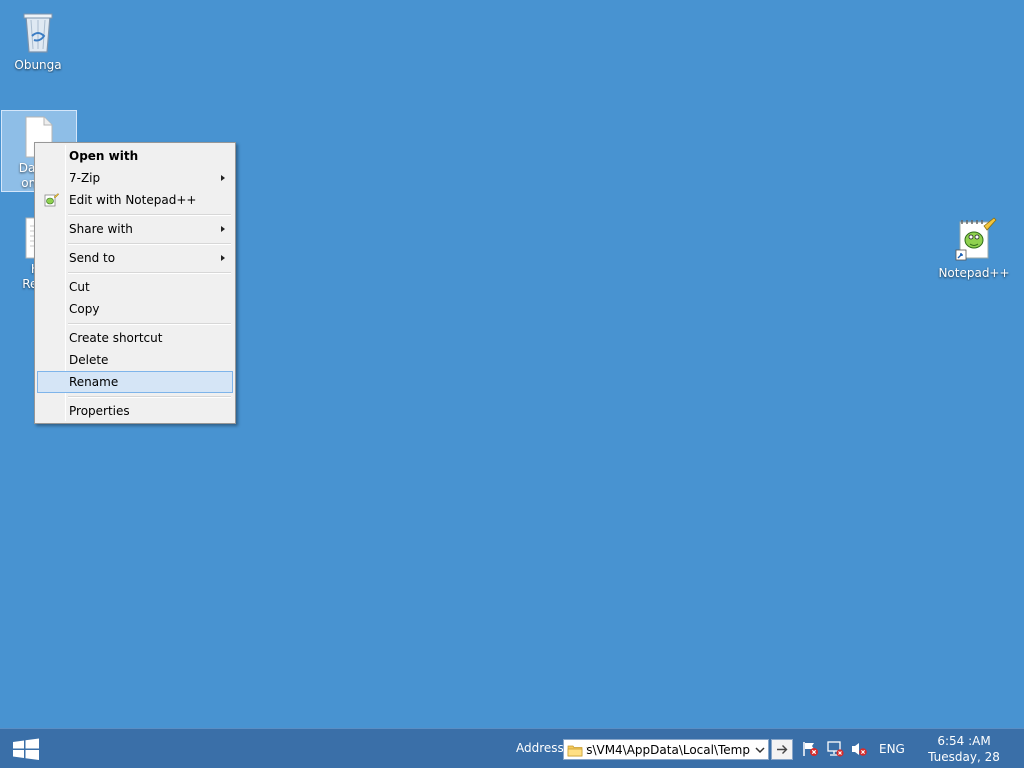  I want to click on language-indicator: ENG, so click(892, 749).